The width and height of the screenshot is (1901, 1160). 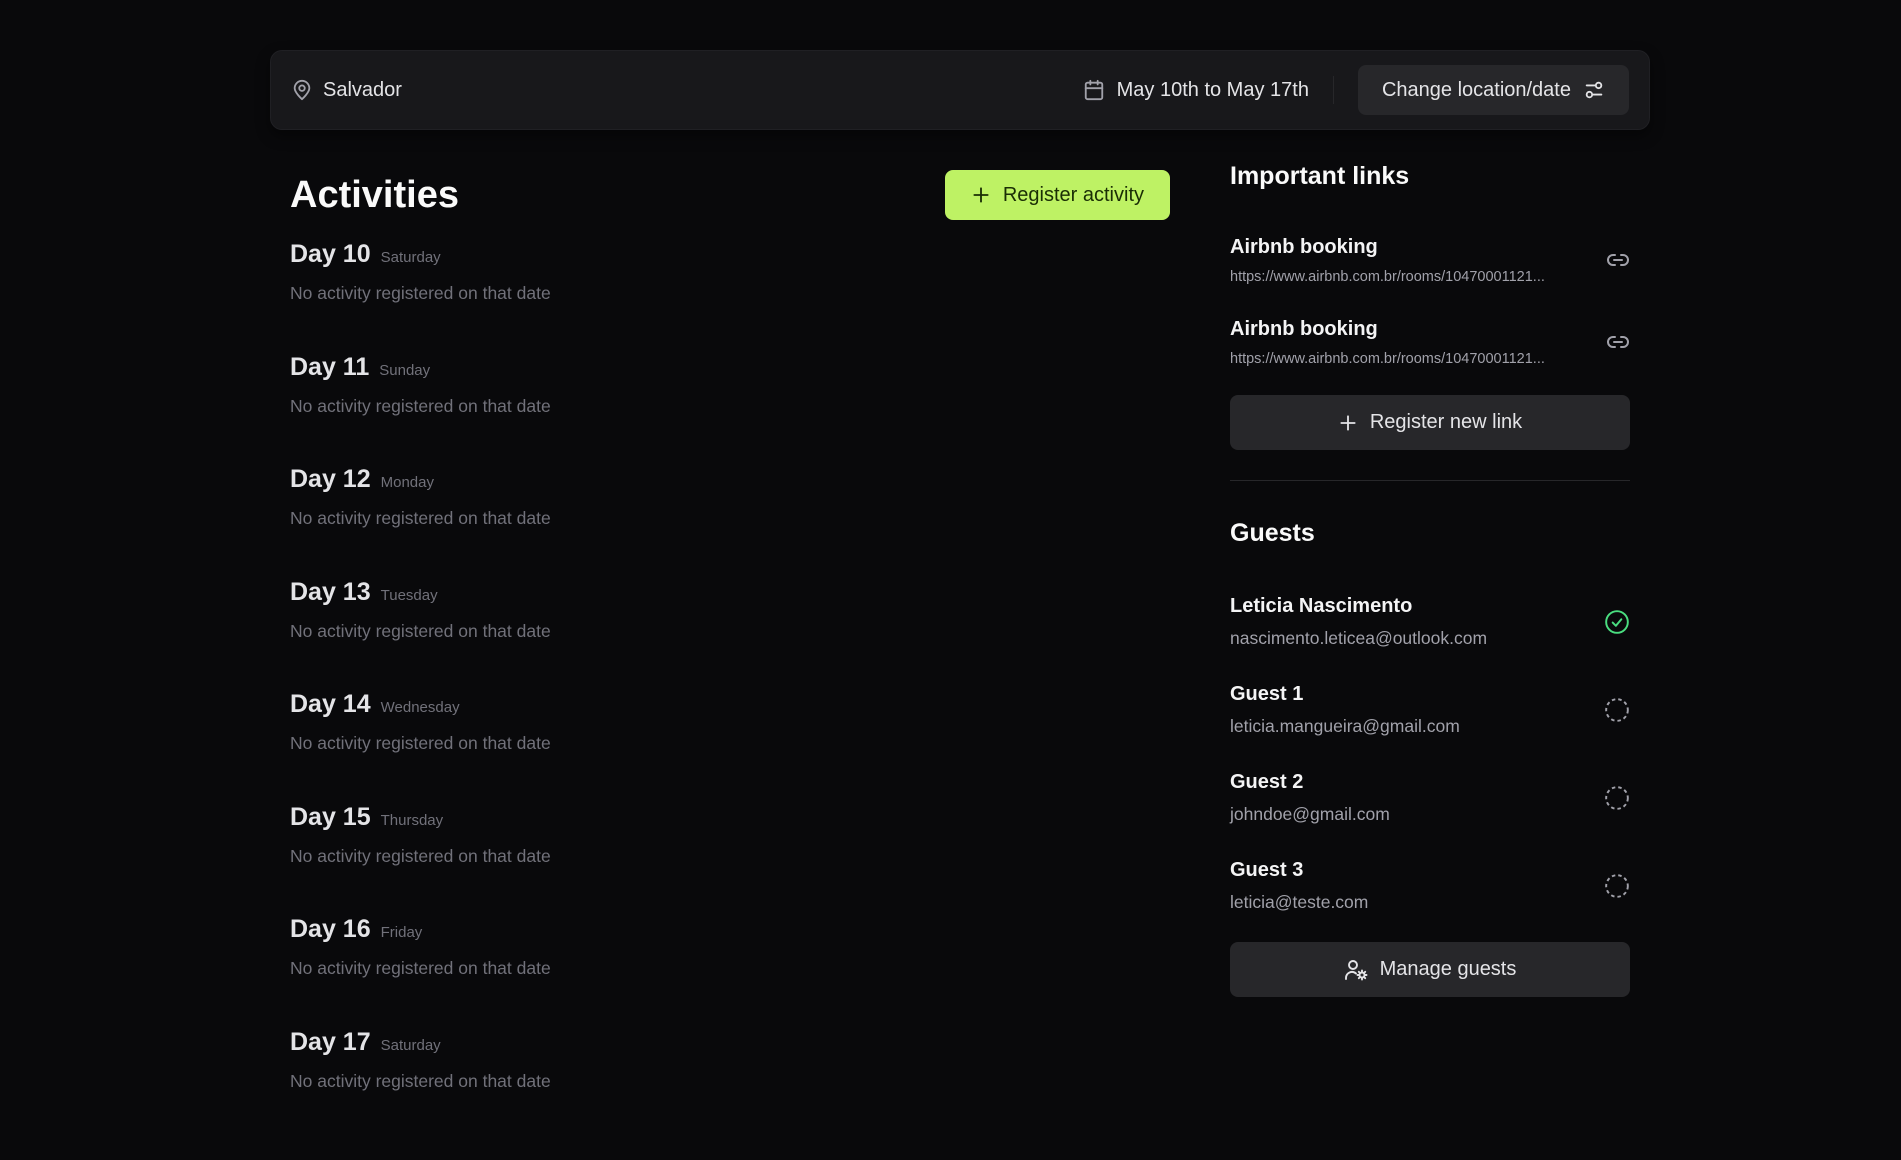 I want to click on guest-name: Guest 3, so click(x=1267, y=870).